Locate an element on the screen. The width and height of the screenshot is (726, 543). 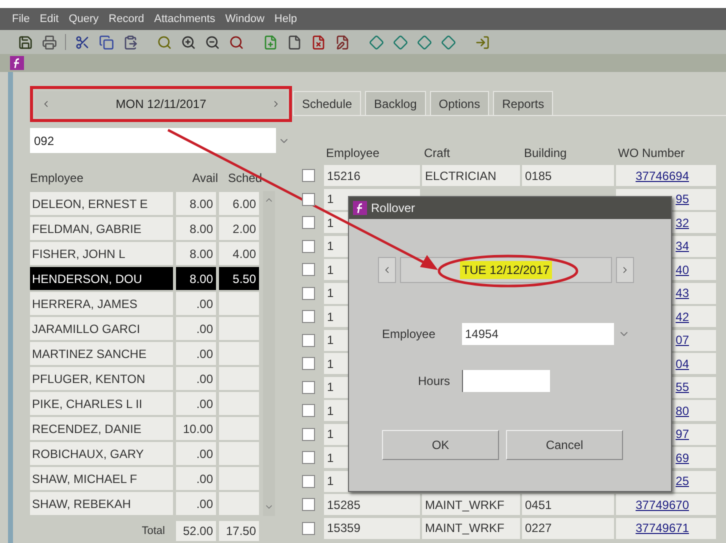
new-record-icon is located at coordinates (270, 42).